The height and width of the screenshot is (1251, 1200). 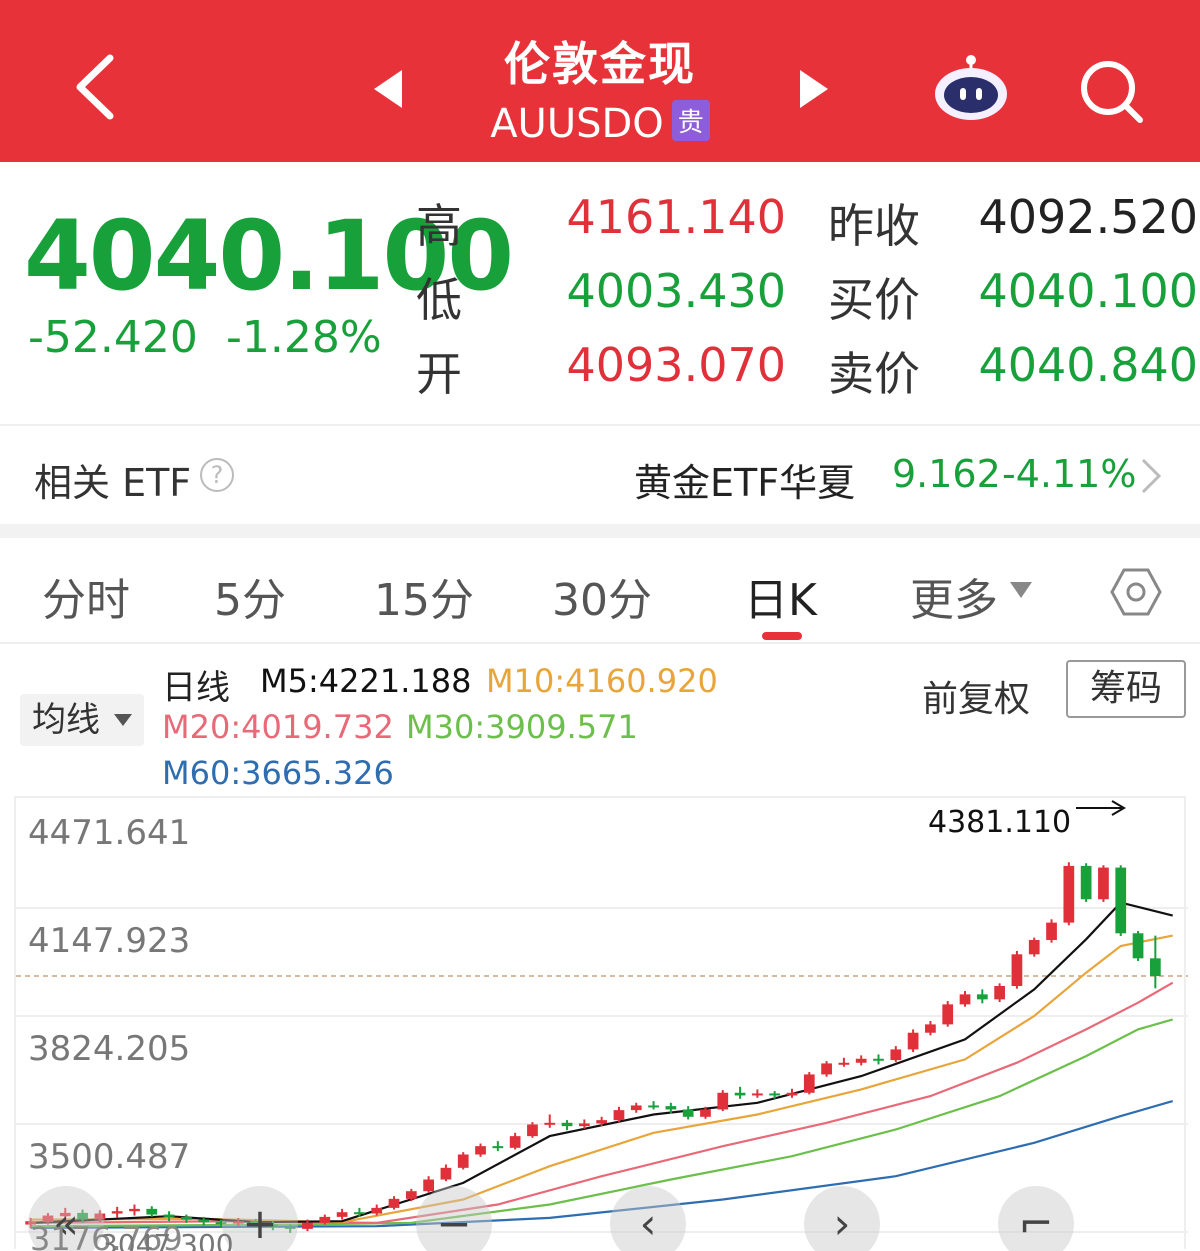 What do you see at coordinates (366, 681) in the screenshot?
I see `ma5-value: M5:4221.188` at bounding box center [366, 681].